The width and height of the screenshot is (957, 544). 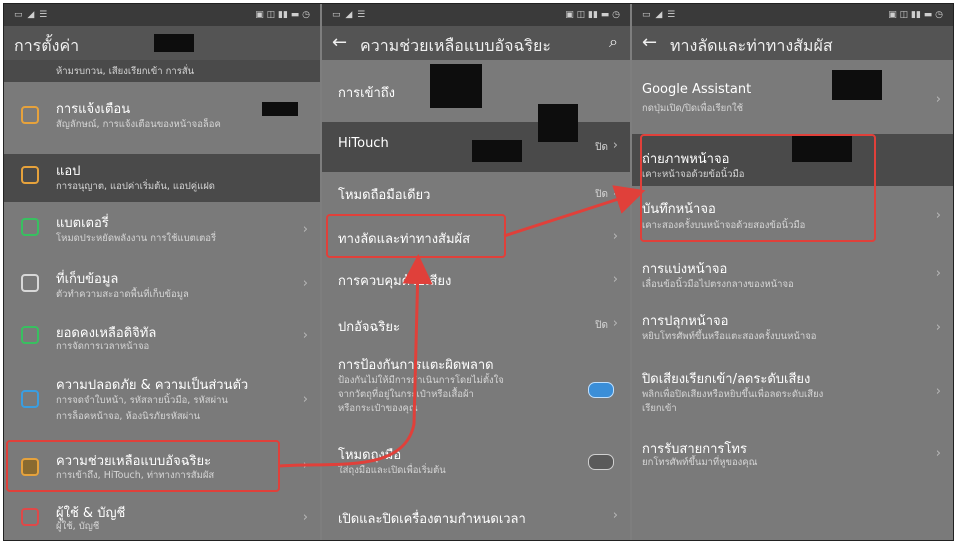 I want to click on settings-item-apps: แอป การอนุญาต, แอปค่าเริ่มต้น, แอปคู่แฝด, so click(x=162, y=178).